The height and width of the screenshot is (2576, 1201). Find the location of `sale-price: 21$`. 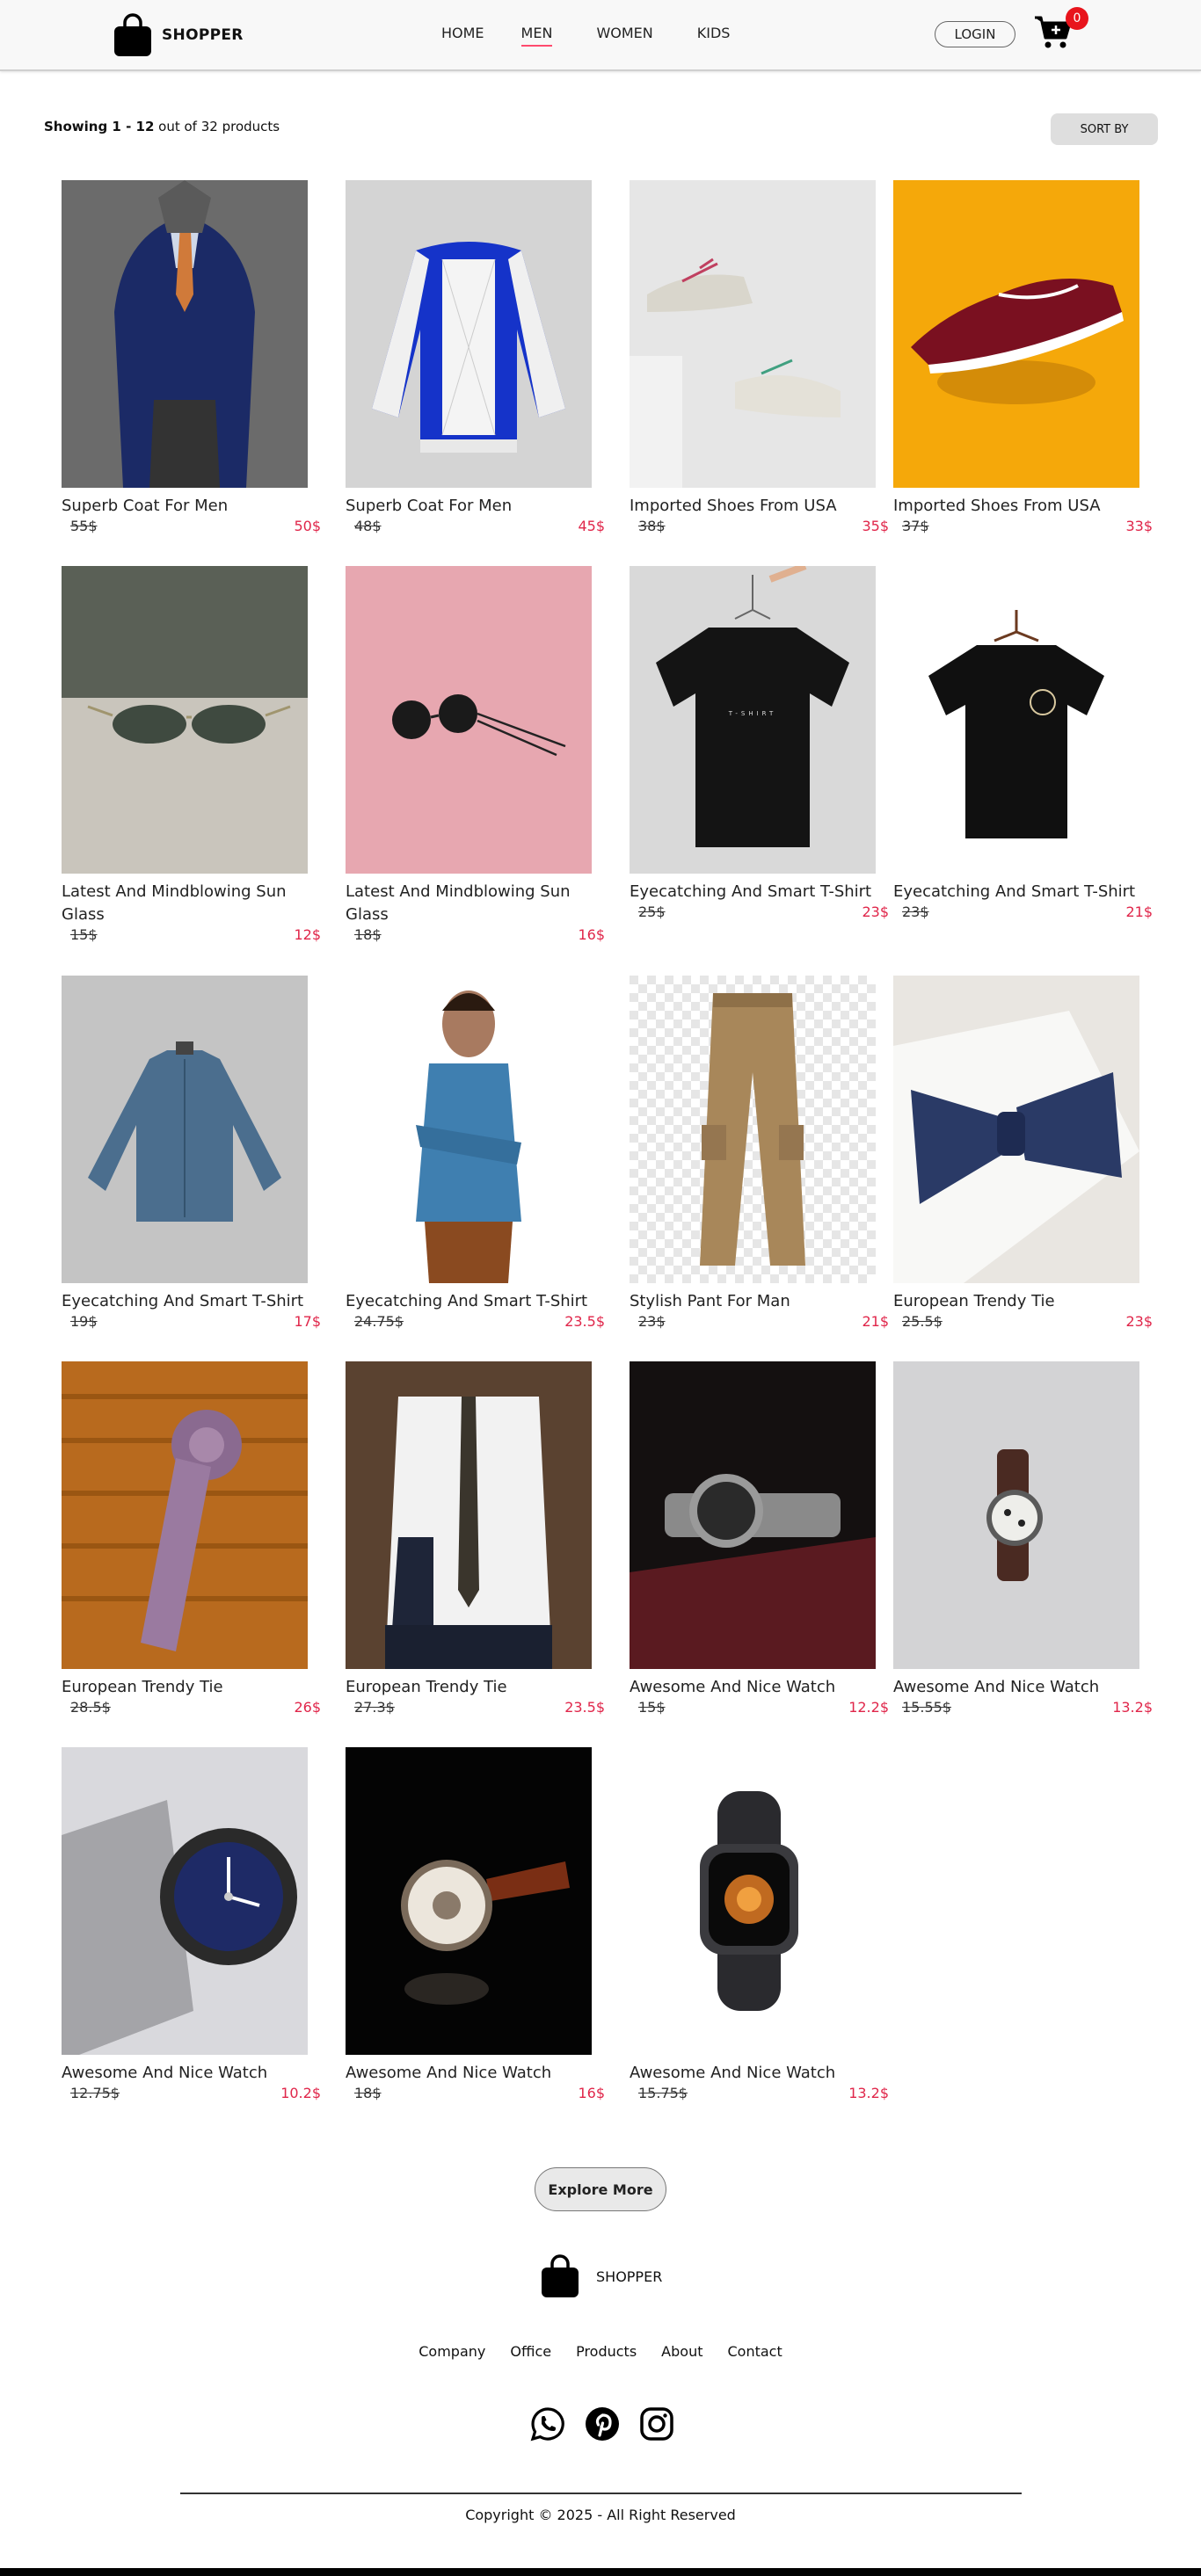

sale-price: 21$ is located at coordinates (1139, 911).